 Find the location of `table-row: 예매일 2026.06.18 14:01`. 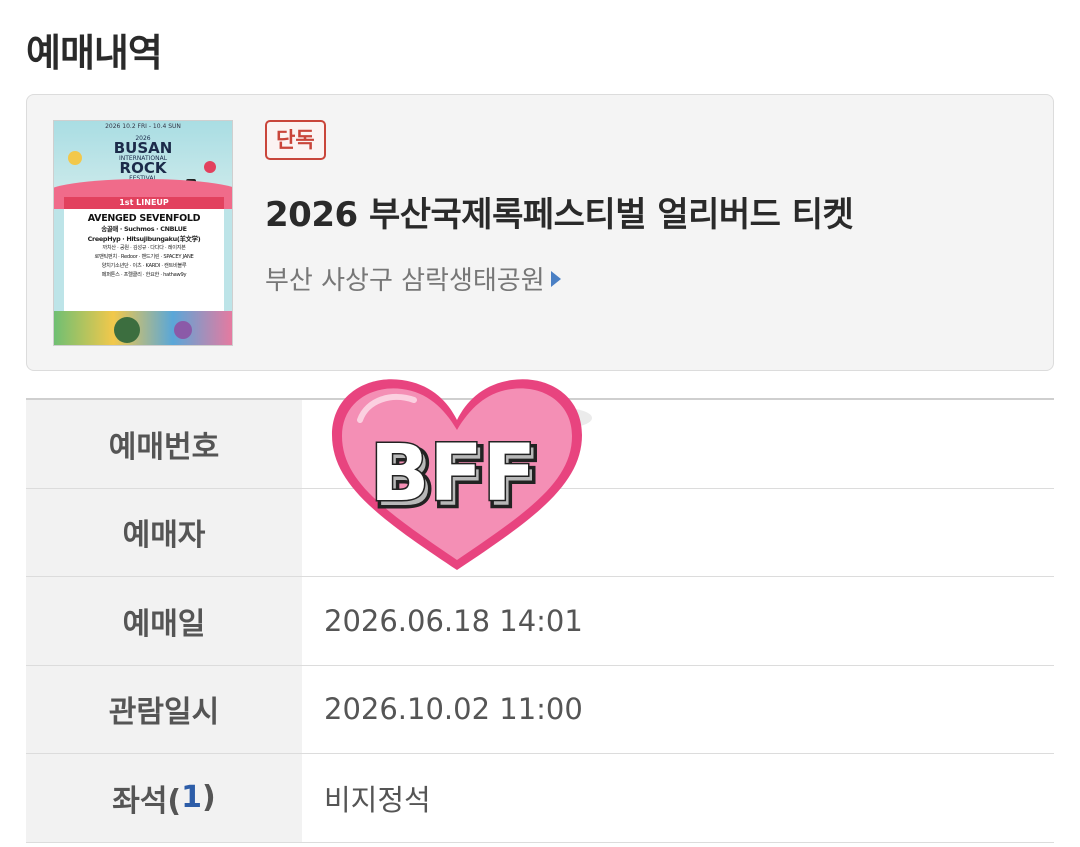

table-row: 예매일 2026.06.18 14:01 is located at coordinates (540, 621).